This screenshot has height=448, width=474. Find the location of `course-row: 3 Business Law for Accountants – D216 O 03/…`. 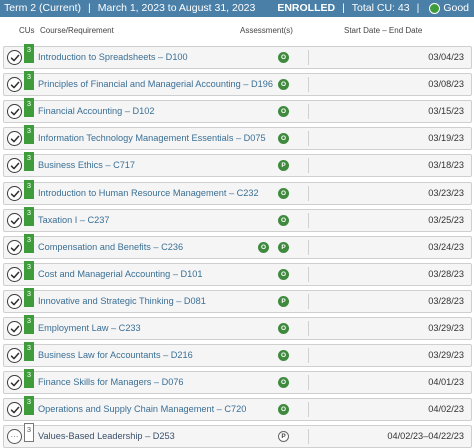

course-row: 3 Business Law for Accountants – D216 O 03/… is located at coordinates (237, 355).